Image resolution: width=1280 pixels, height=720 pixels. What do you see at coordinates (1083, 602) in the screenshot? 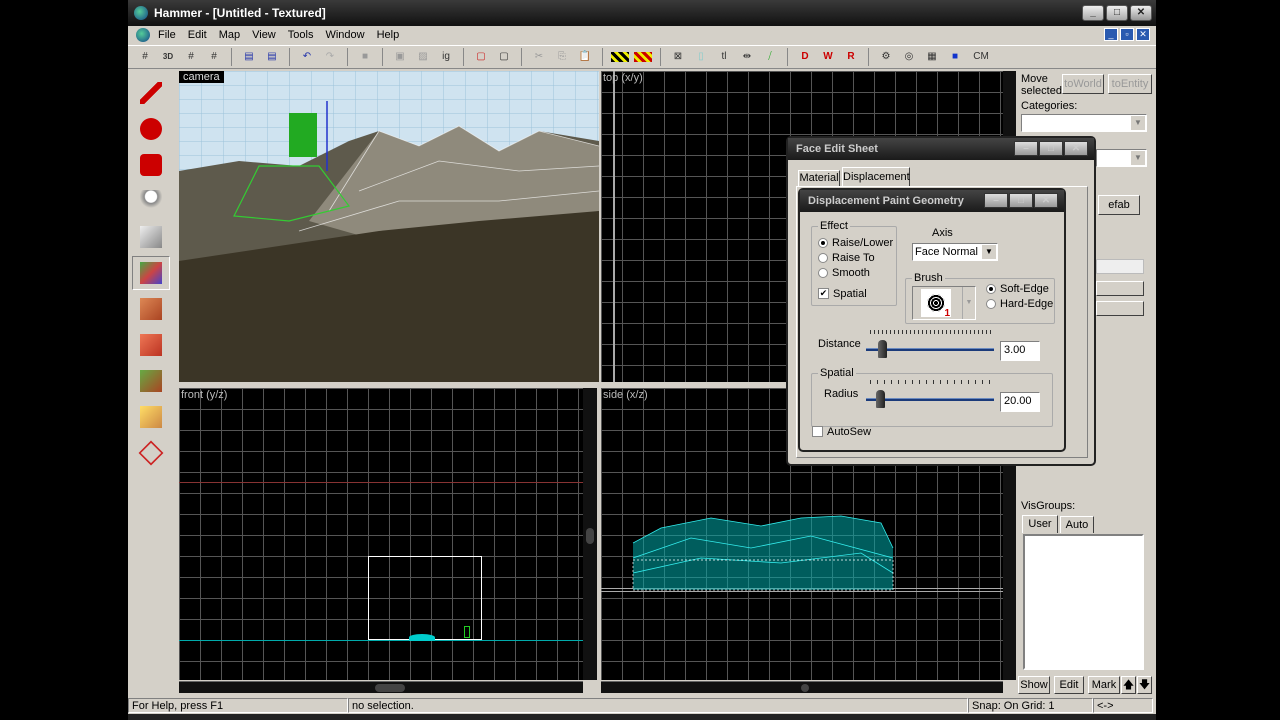
I see `visgroups-list` at bounding box center [1083, 602].